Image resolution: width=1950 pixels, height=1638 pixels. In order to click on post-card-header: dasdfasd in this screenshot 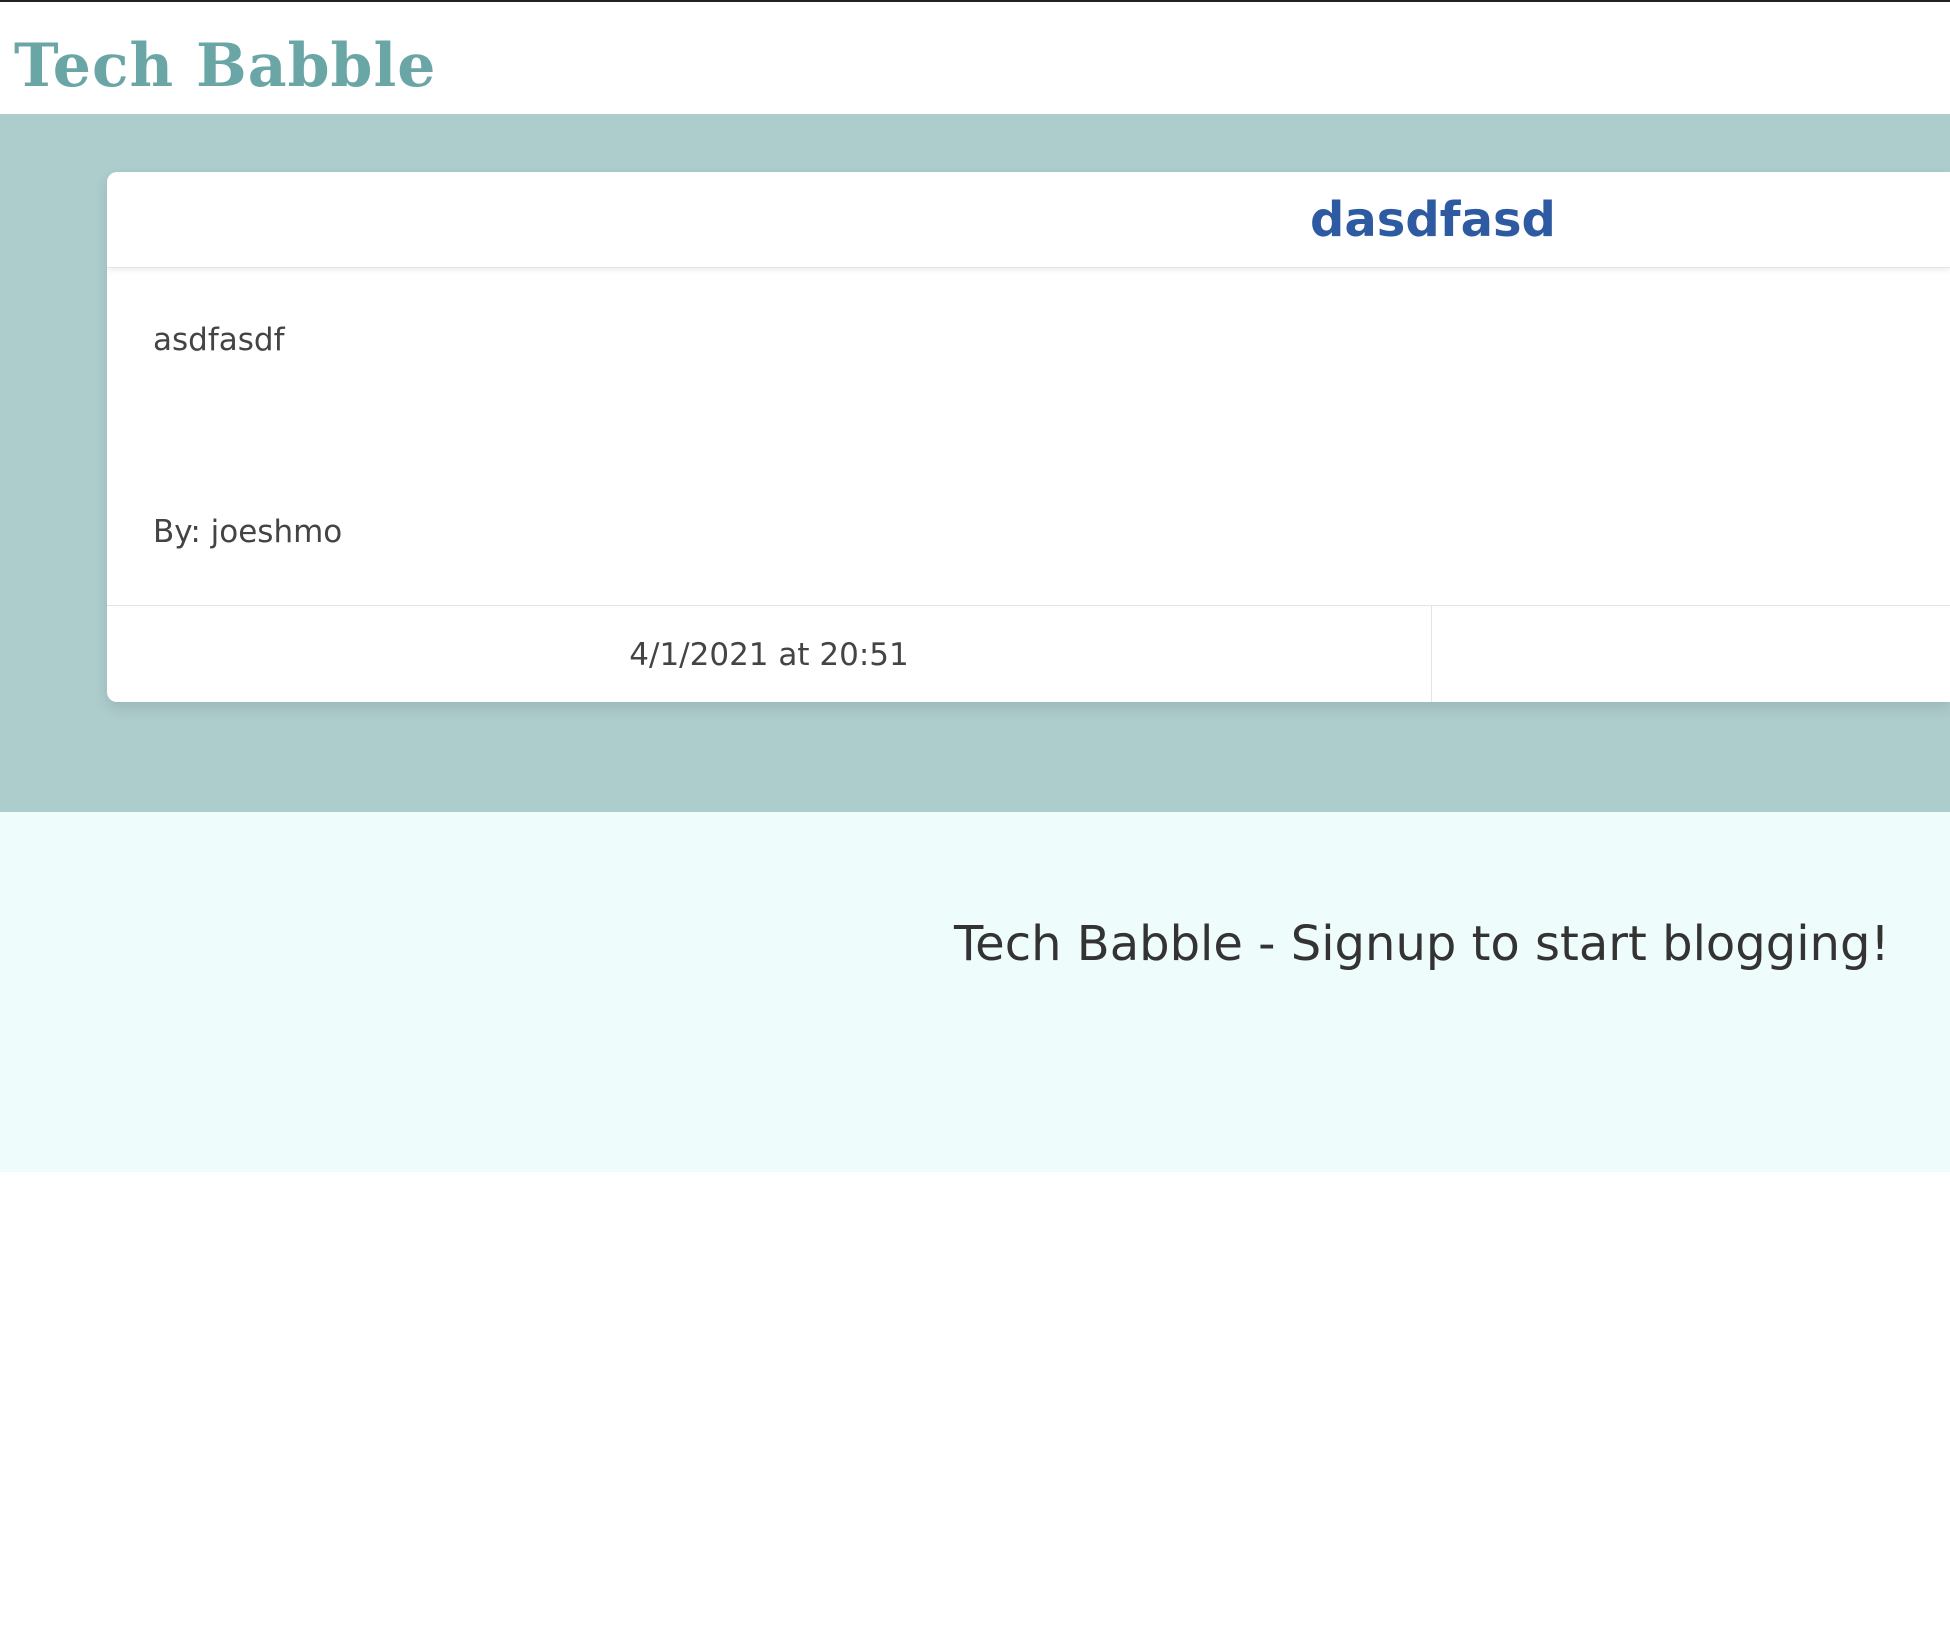, I will do `click(1028, 220)`.